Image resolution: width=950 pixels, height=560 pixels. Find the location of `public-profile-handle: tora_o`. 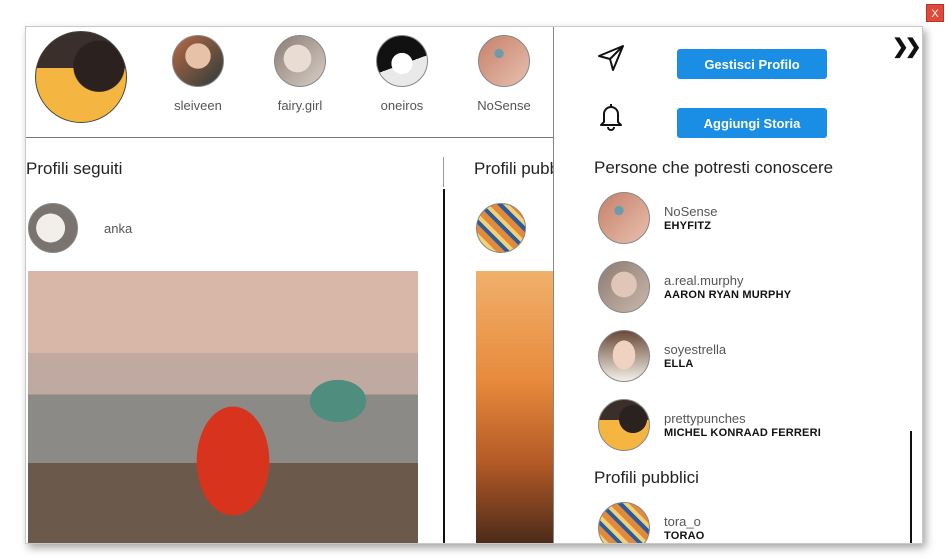

public-profile-handle: tora_o is located at coordinates (682, 521).